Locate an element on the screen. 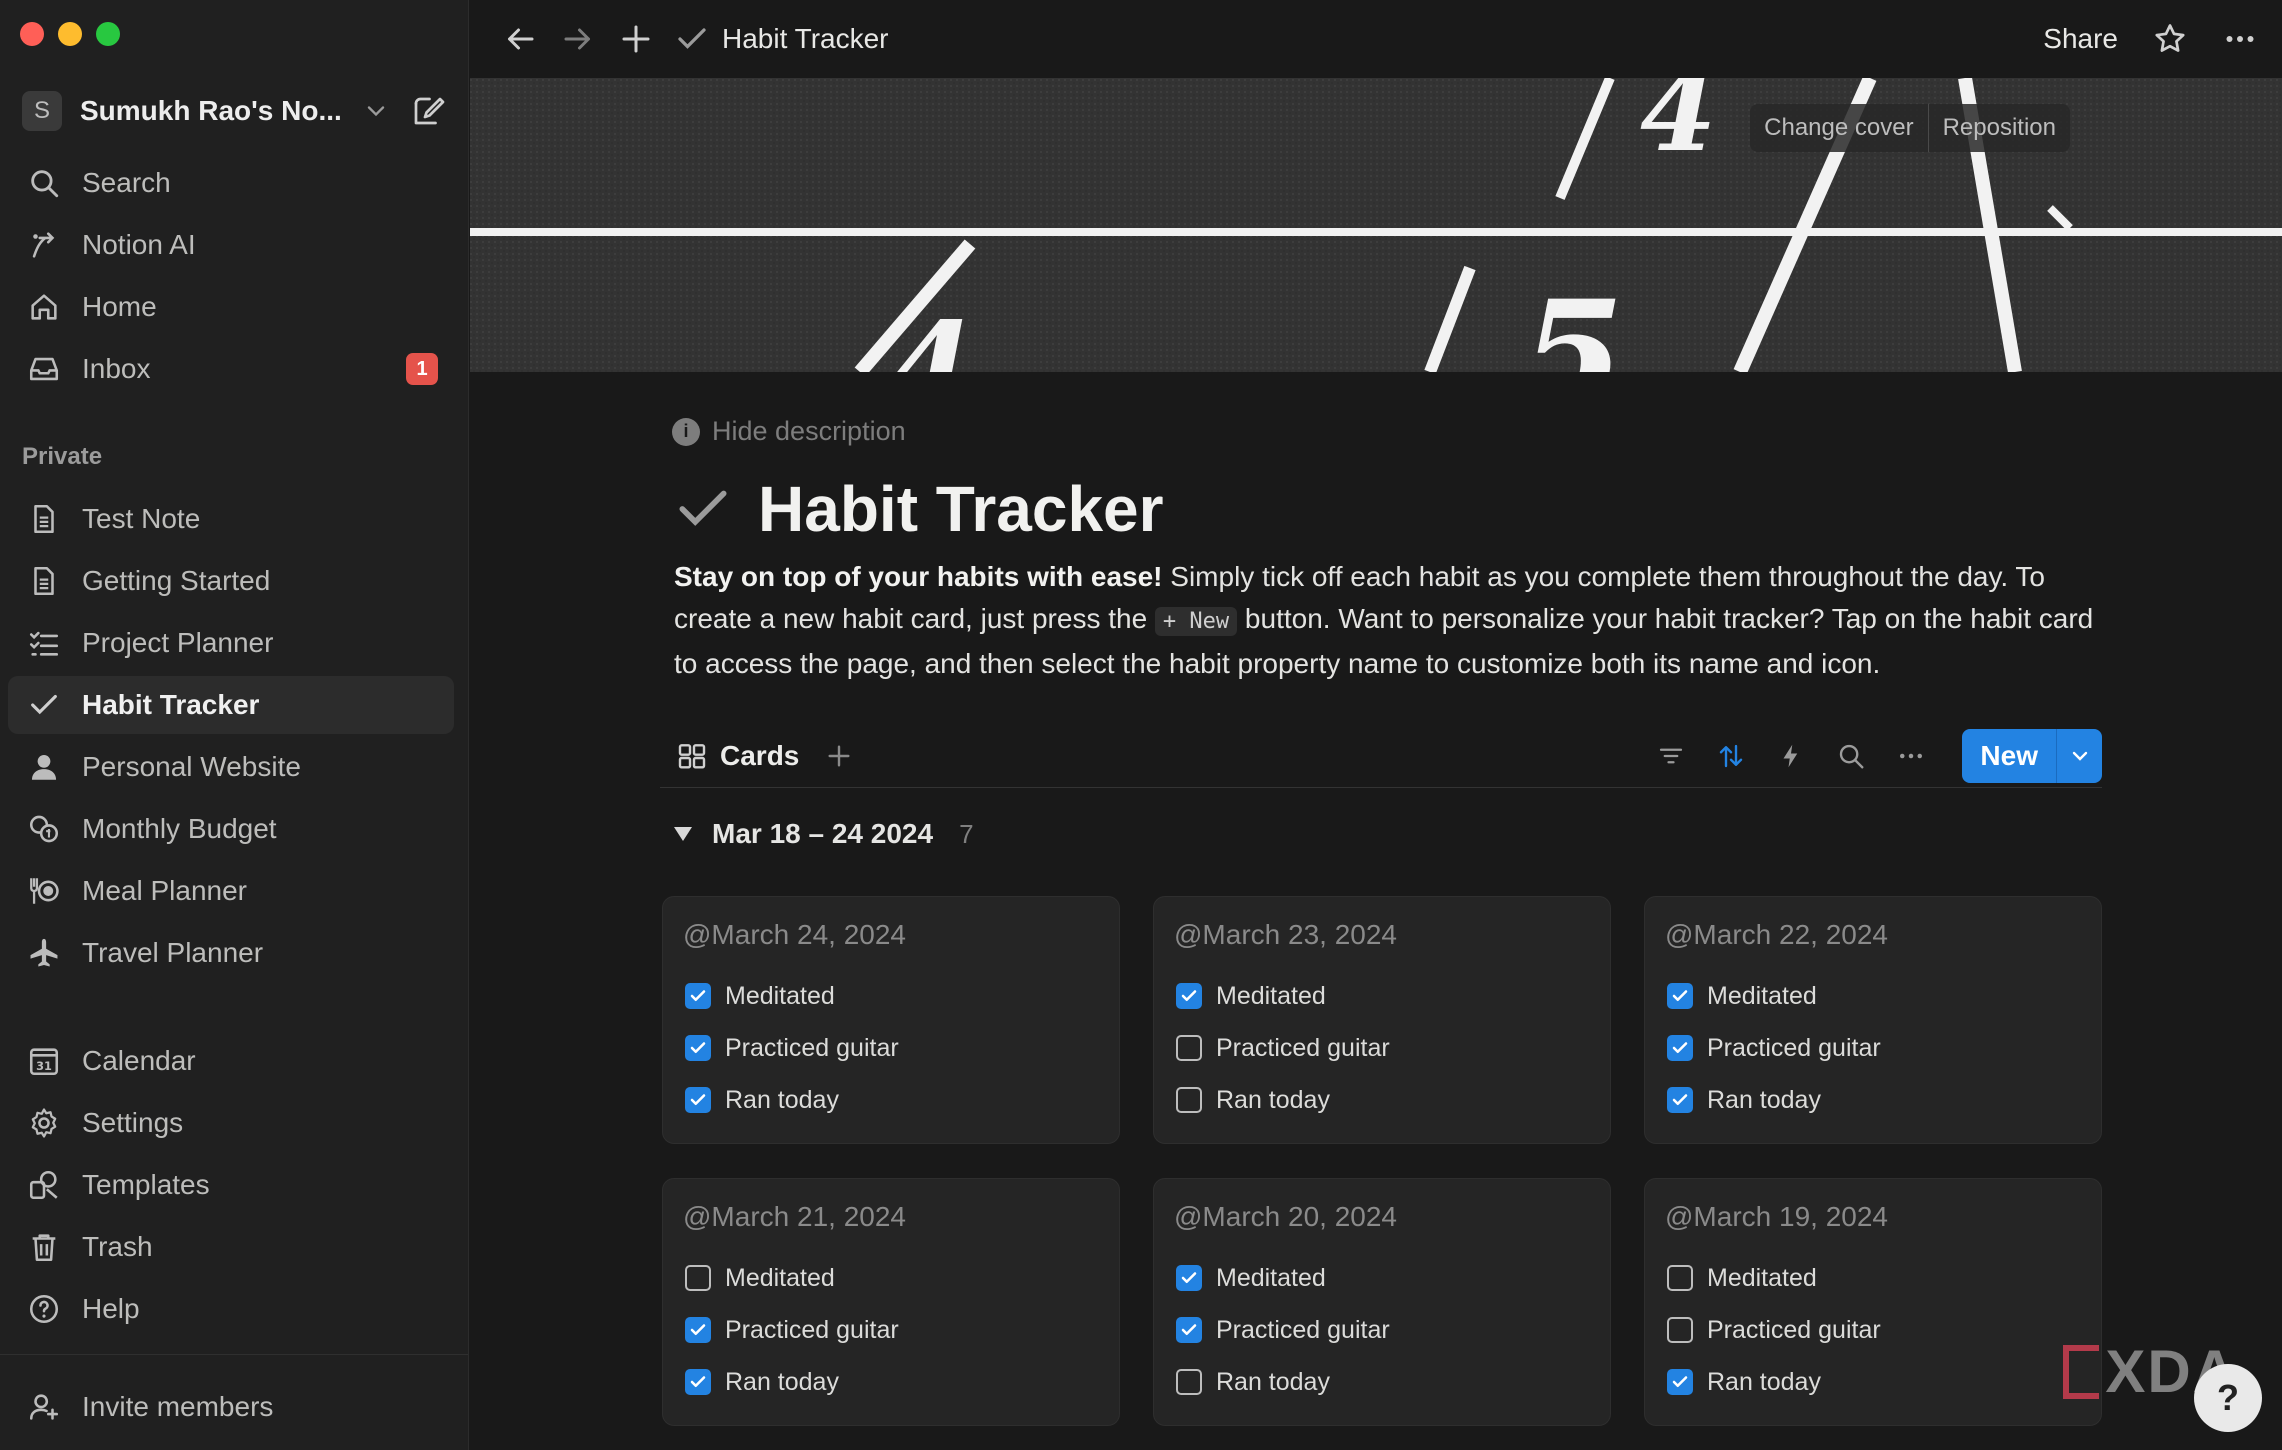 The height and width of the screenshot is (1450, 2282). sidebar-item-label: Test Note is located at coordinates (141, 518).